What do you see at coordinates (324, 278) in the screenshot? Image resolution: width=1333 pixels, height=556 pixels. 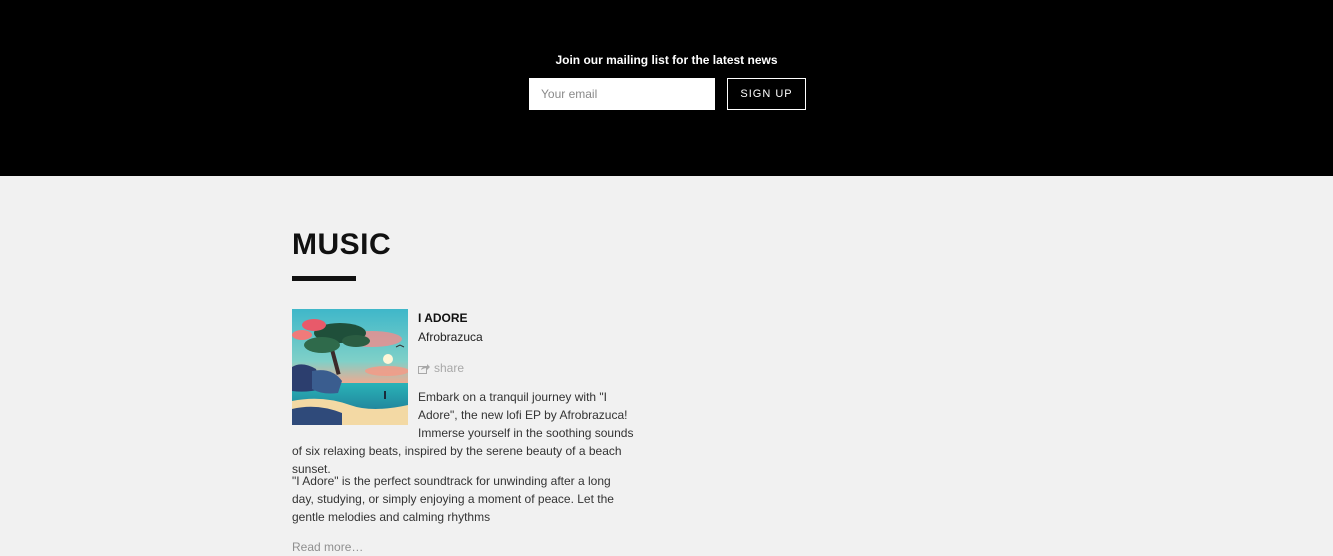 I see `heading-underline` at bounding box center [324, 278].